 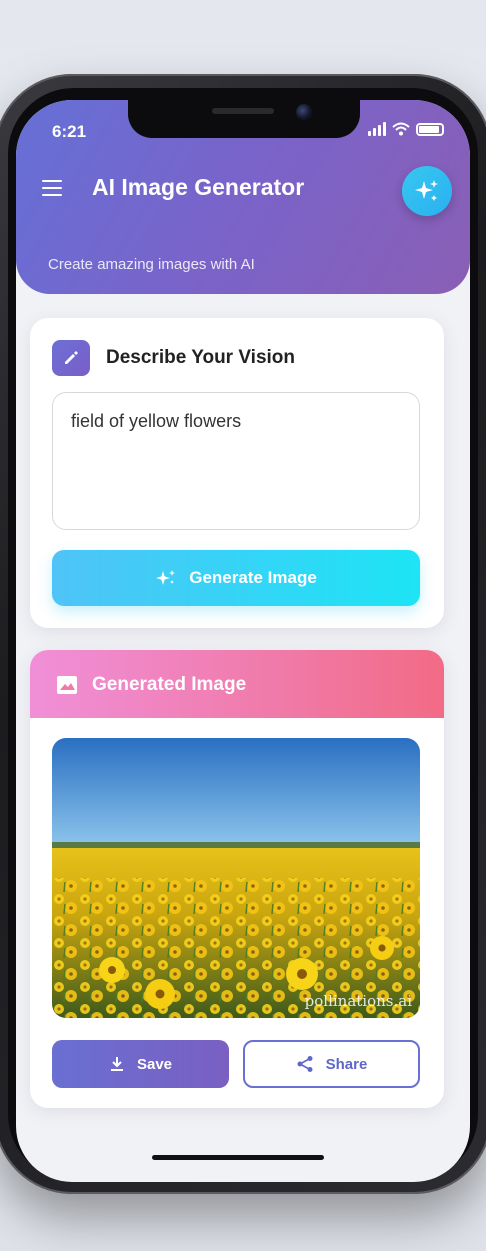 I want to click on generate-image-button: Generate Image, so click(x=236, y=578).